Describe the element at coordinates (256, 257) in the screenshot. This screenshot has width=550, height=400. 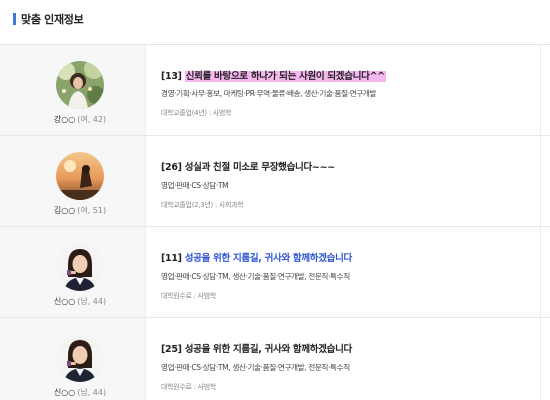
I see `candidate-headline: [11] 성공을 위한 지름길, 귀사와 함께하겠습니다` at that location.